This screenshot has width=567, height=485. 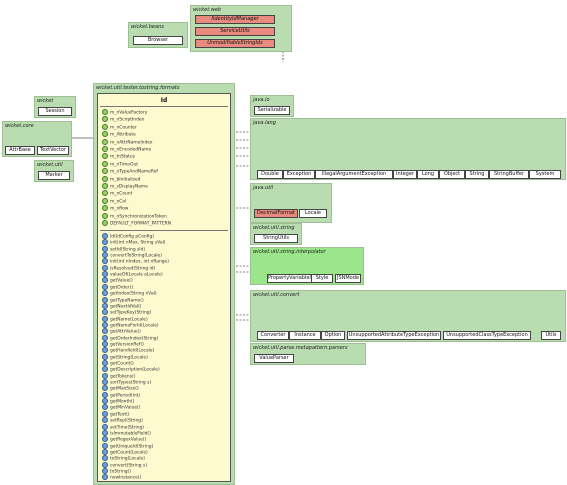 I want to click on package-wicket-beans: wicket.beans Browser, so click(x=158, y=35).